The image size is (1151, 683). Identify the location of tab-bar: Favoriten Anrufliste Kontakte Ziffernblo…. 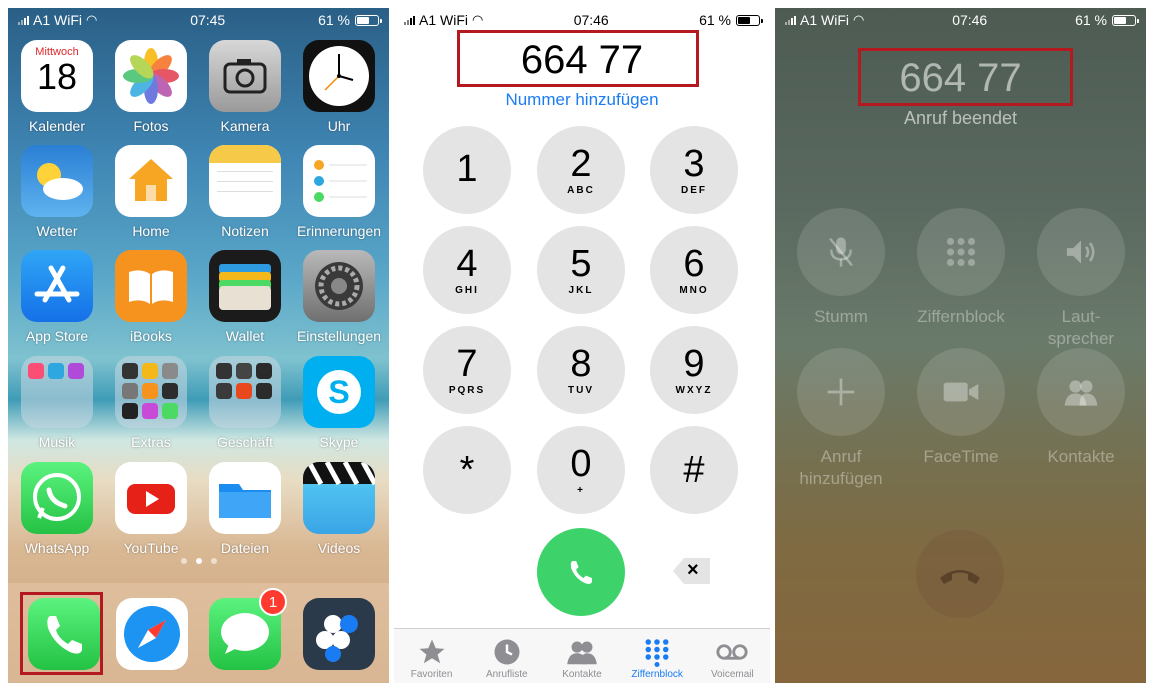
(582, 655).